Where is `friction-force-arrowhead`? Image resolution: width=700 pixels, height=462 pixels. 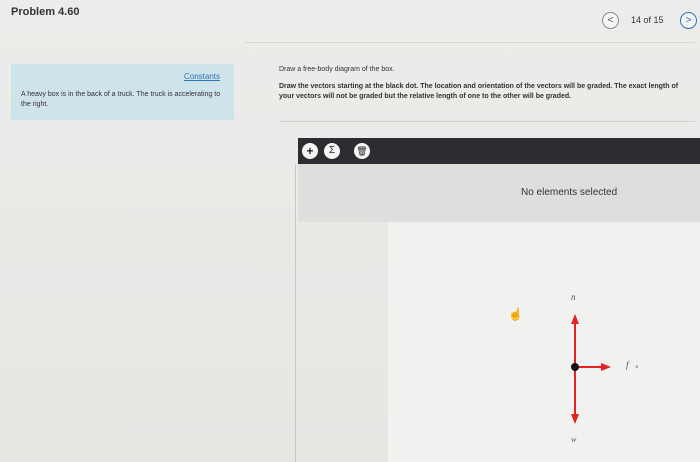
friction-force-arrowhead is located at coordinates (606, 367).